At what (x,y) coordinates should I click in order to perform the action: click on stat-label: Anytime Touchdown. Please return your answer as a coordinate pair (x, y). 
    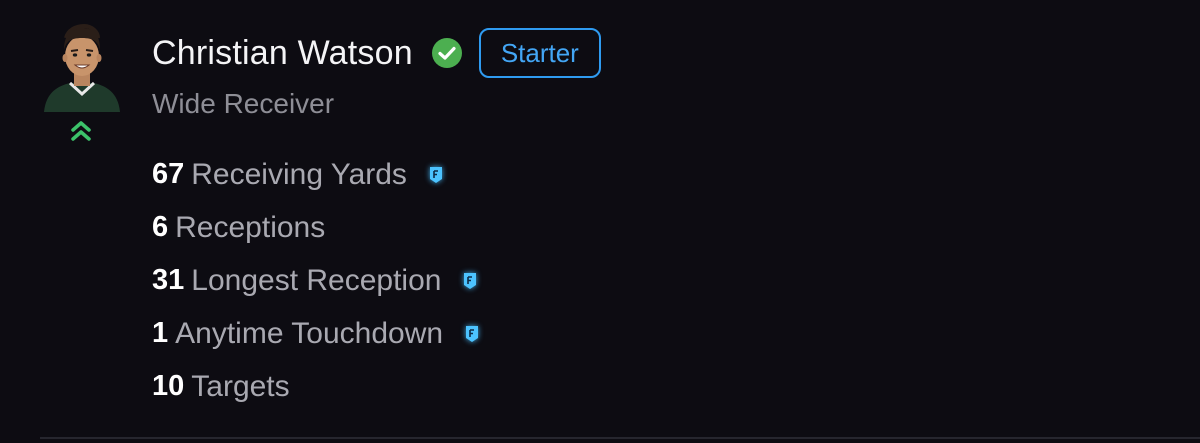
    Looking at the image, I should click on (309, 333).